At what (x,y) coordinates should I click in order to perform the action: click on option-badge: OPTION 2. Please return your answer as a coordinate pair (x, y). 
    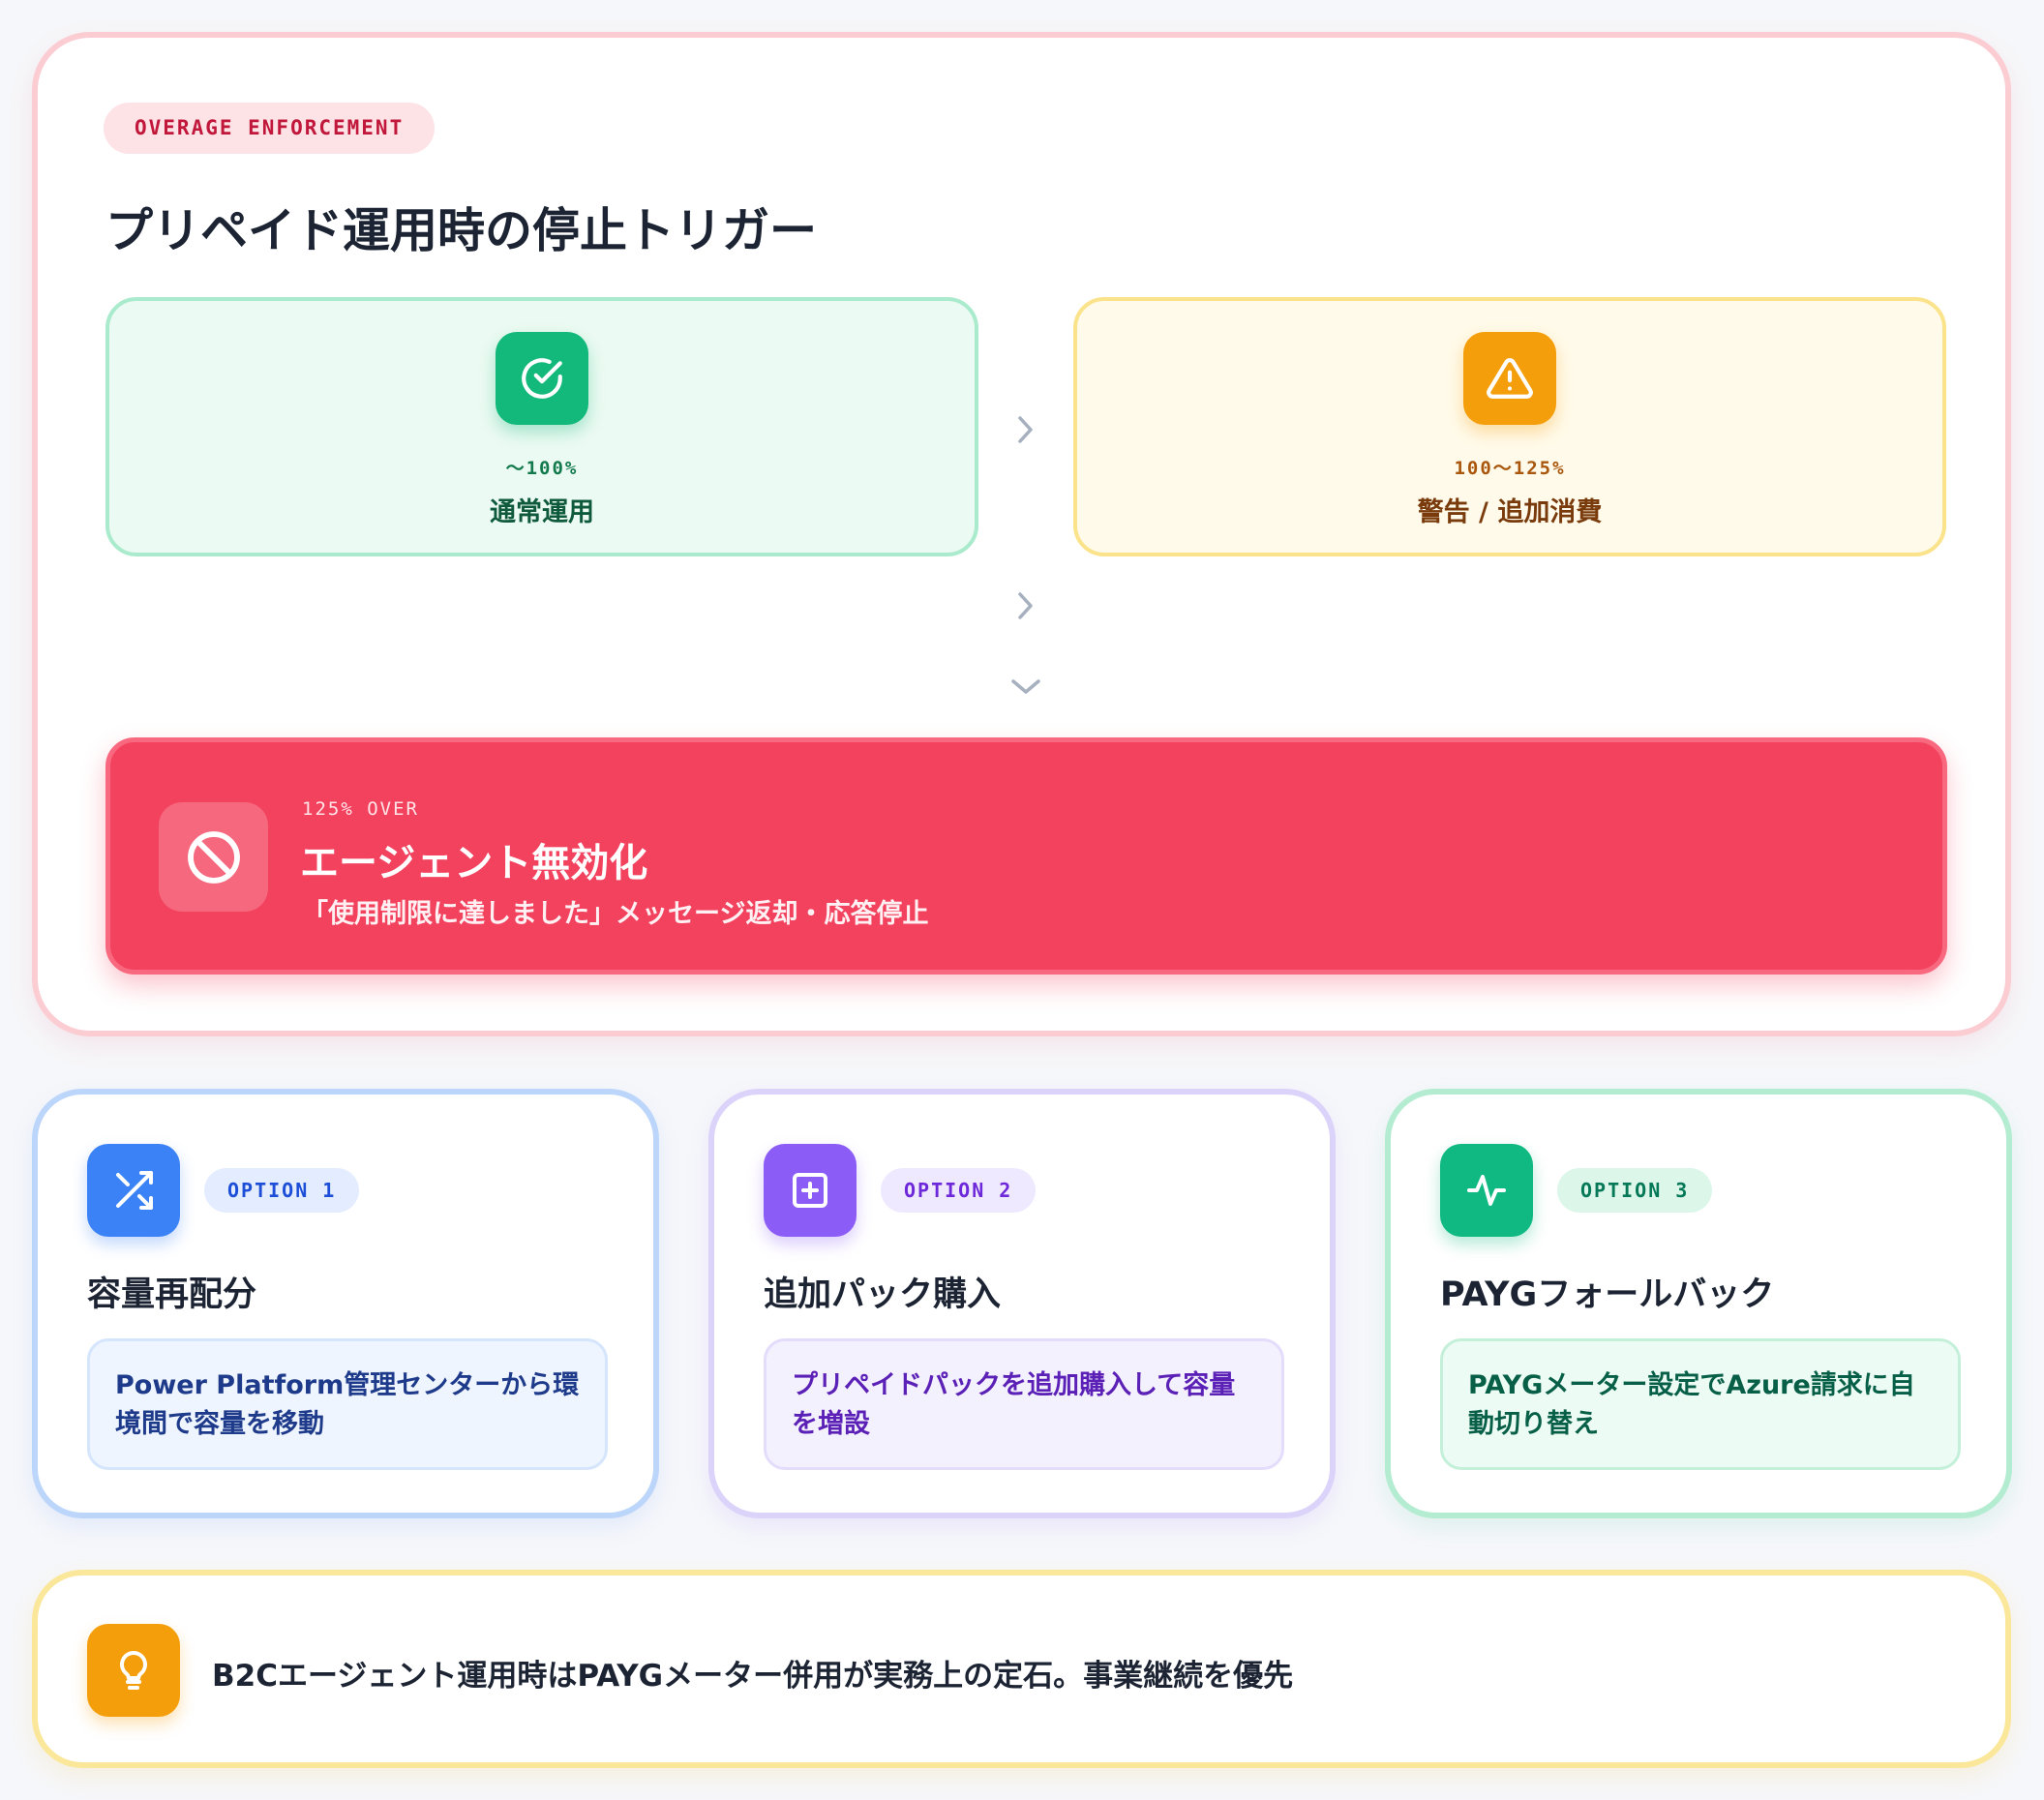
    Looking at the image, I should click on (959, 1190).